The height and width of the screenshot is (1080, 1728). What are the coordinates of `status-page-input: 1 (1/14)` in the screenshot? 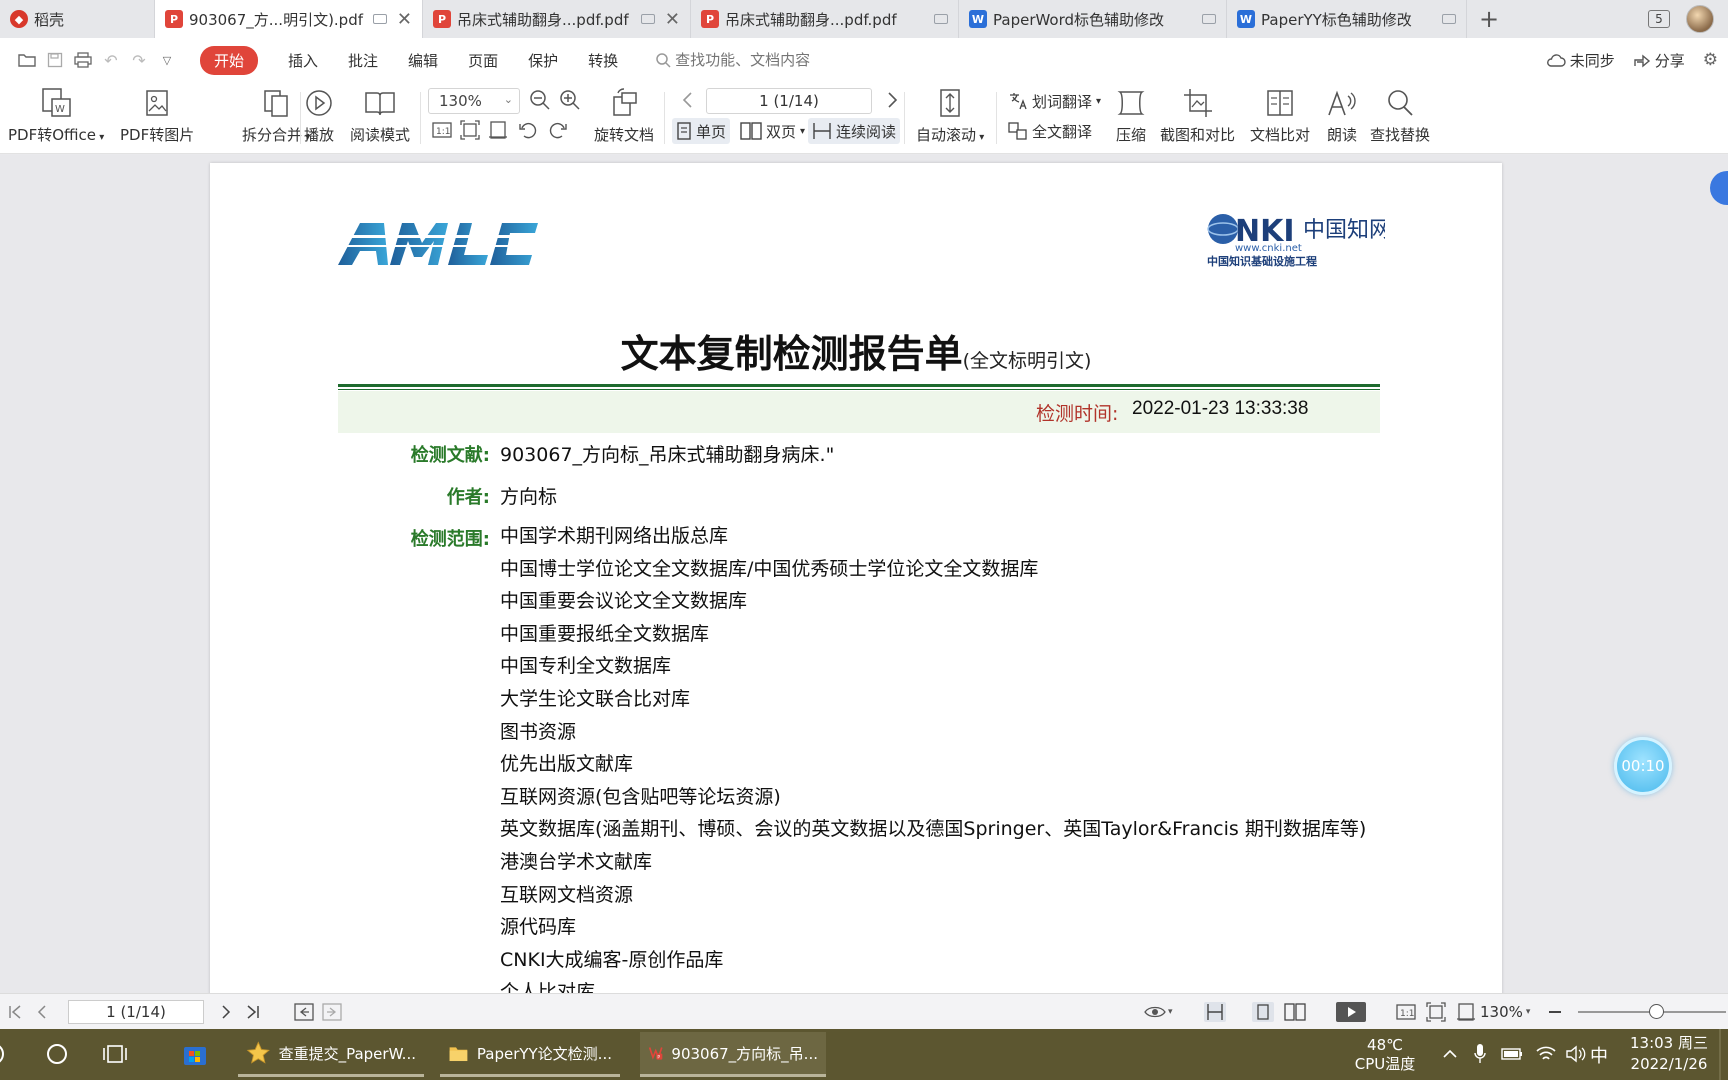 It's located at (136, 1012).